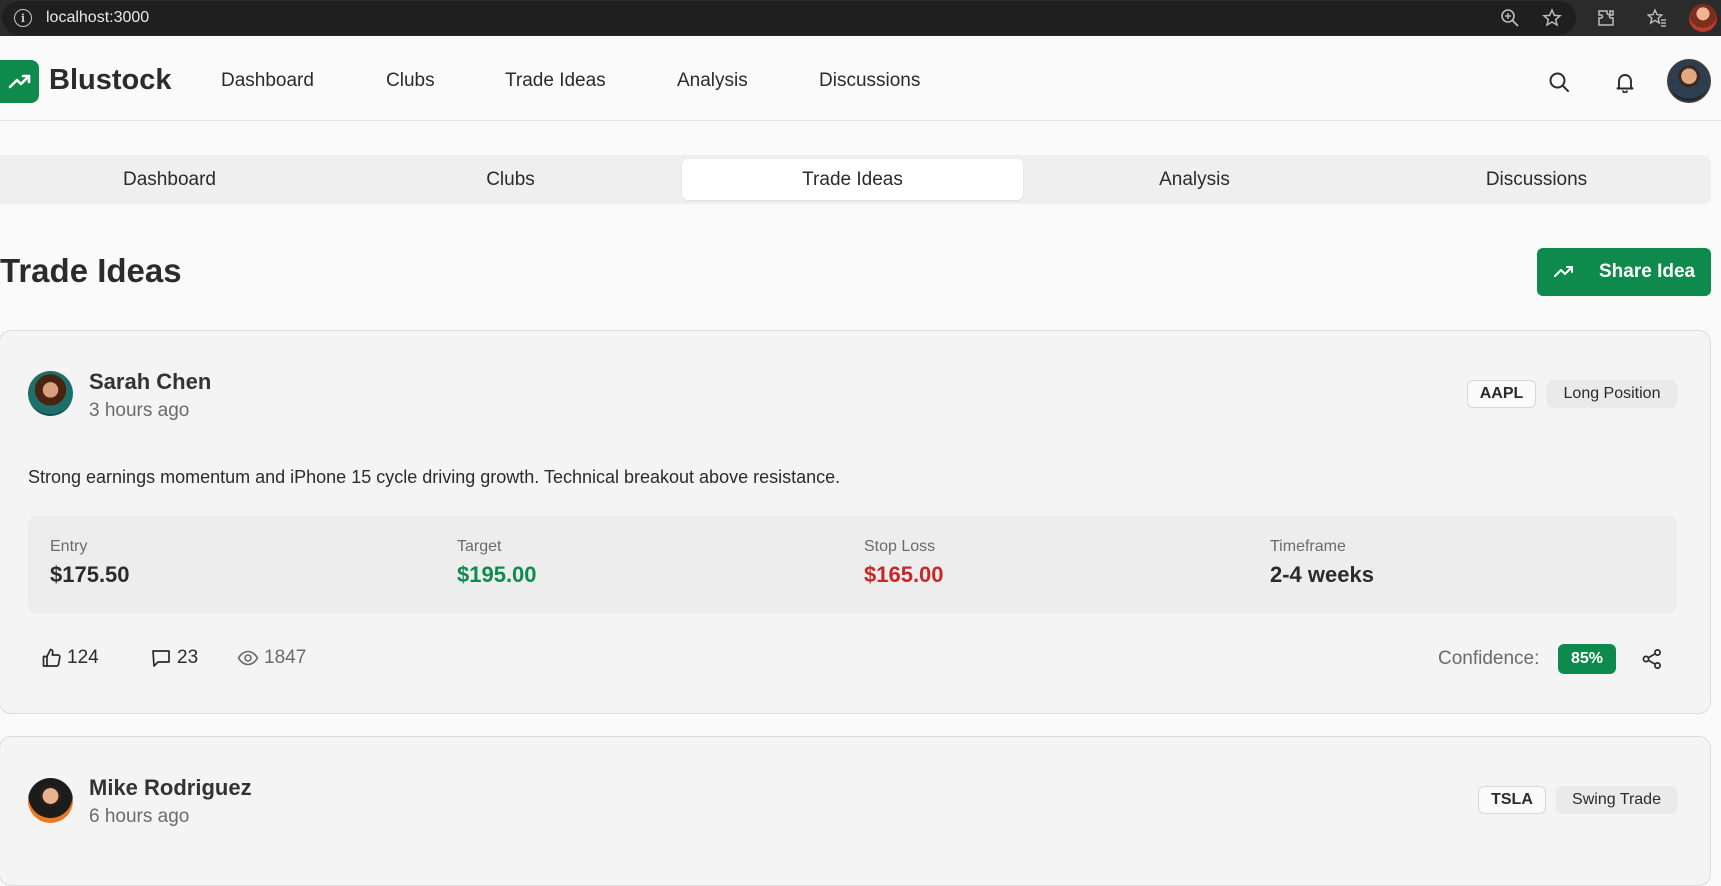 This screenshot has height=886, width=1721. Describe the element at coordinates (1647, 271) in the screenshot. I see `share-idea-label: Share Idea` at that location.